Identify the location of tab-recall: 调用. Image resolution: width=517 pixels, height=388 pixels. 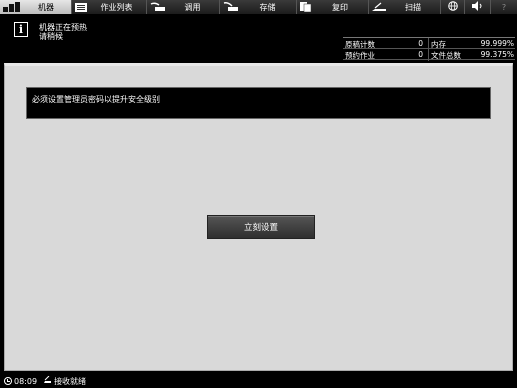
(183, 7).